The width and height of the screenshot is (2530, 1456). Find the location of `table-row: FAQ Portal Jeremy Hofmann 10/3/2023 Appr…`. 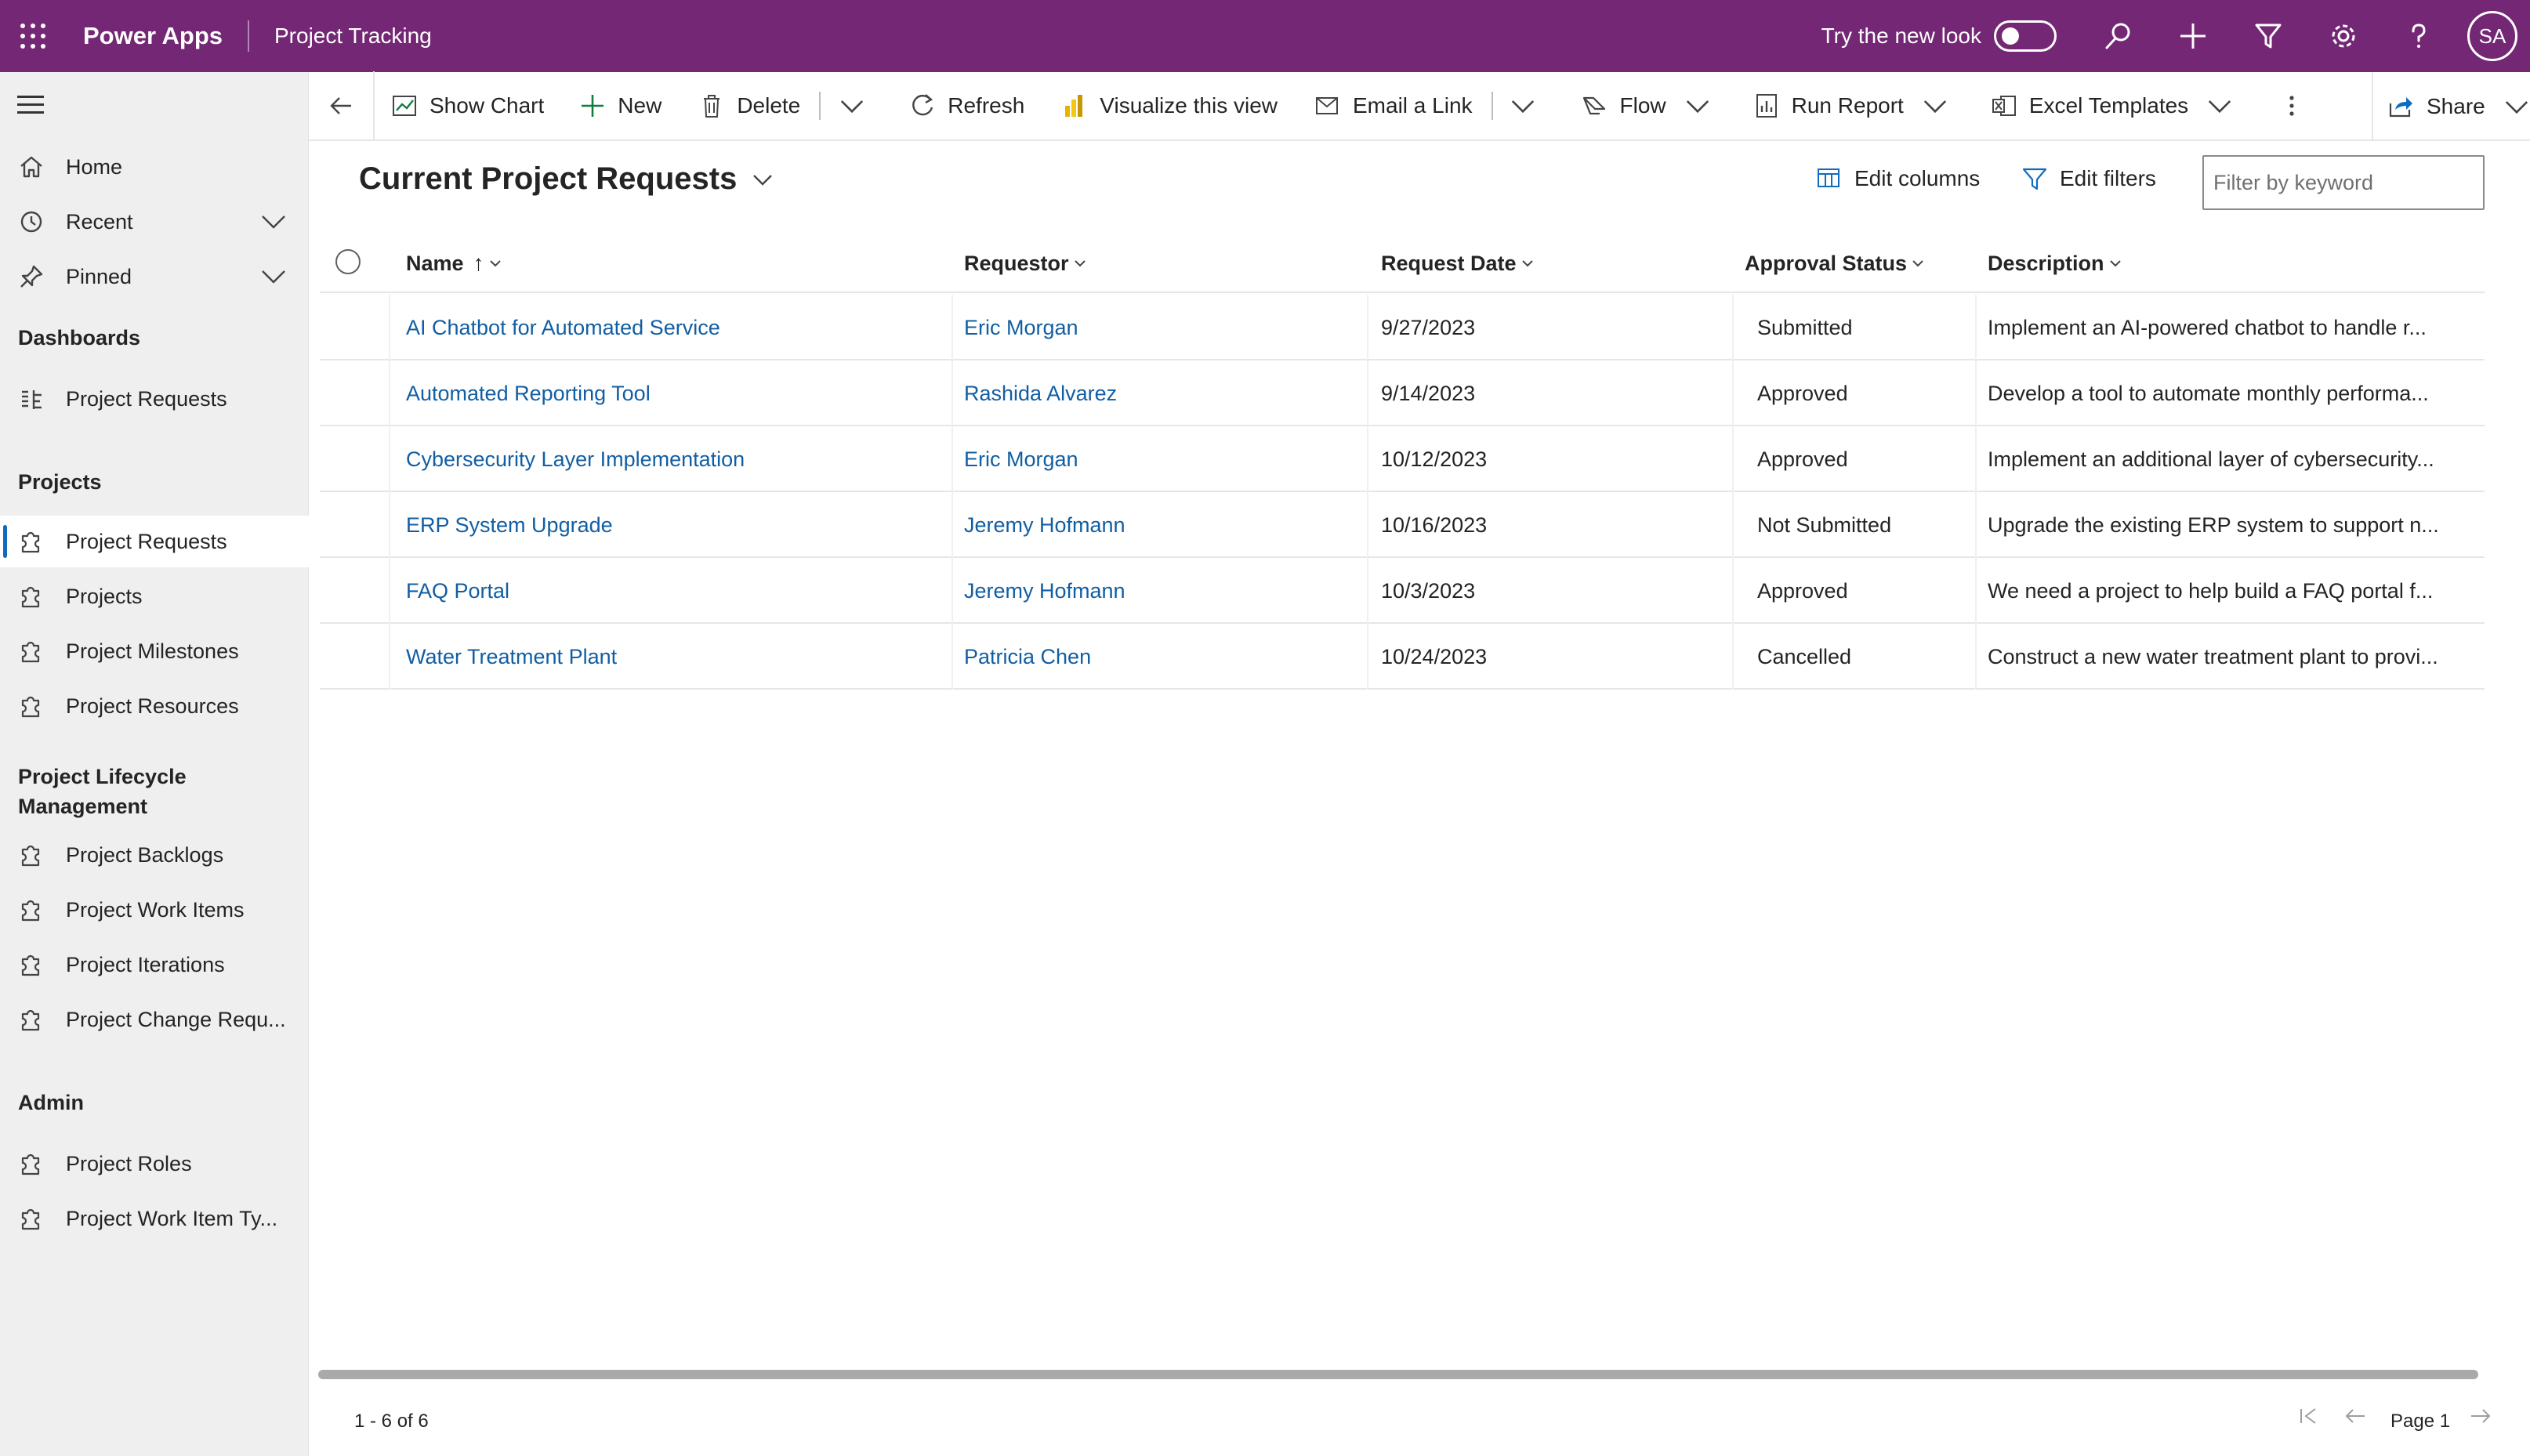

table-row: FAQ Portal Jeremy Hofmann 10/3/2023 Appr… is located at coordinates (1402, 591).